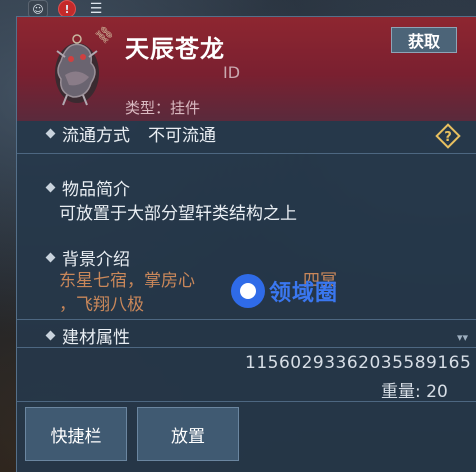 The image size is (476, 472). What do you see at coordinates (424, 40) in the screenshot?
I see `get-button: 获取` at bounding box center [424, 40].